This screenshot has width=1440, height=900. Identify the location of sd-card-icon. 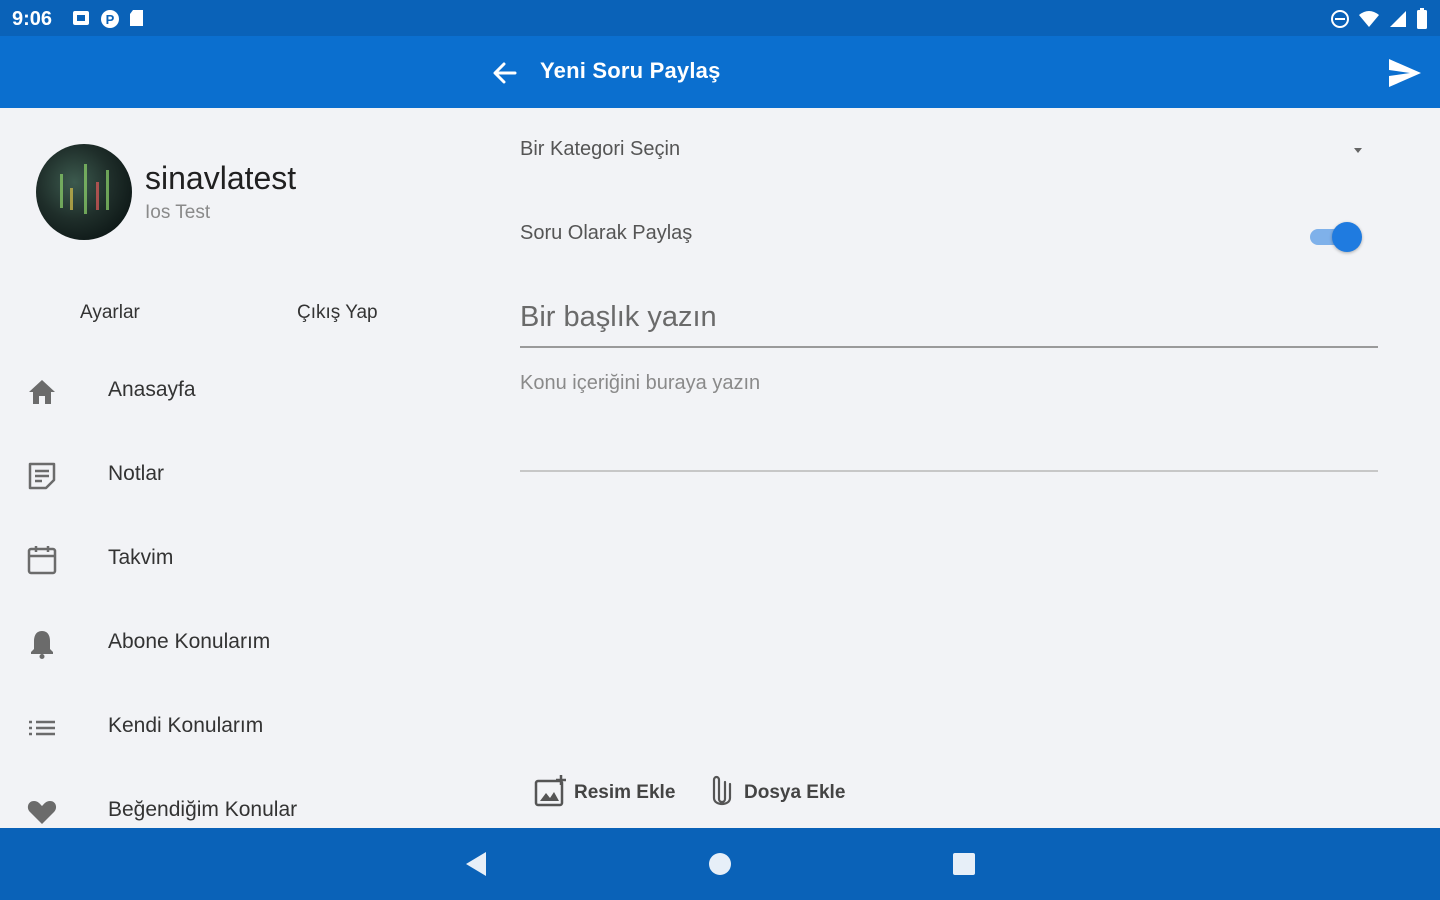
(137, 18).